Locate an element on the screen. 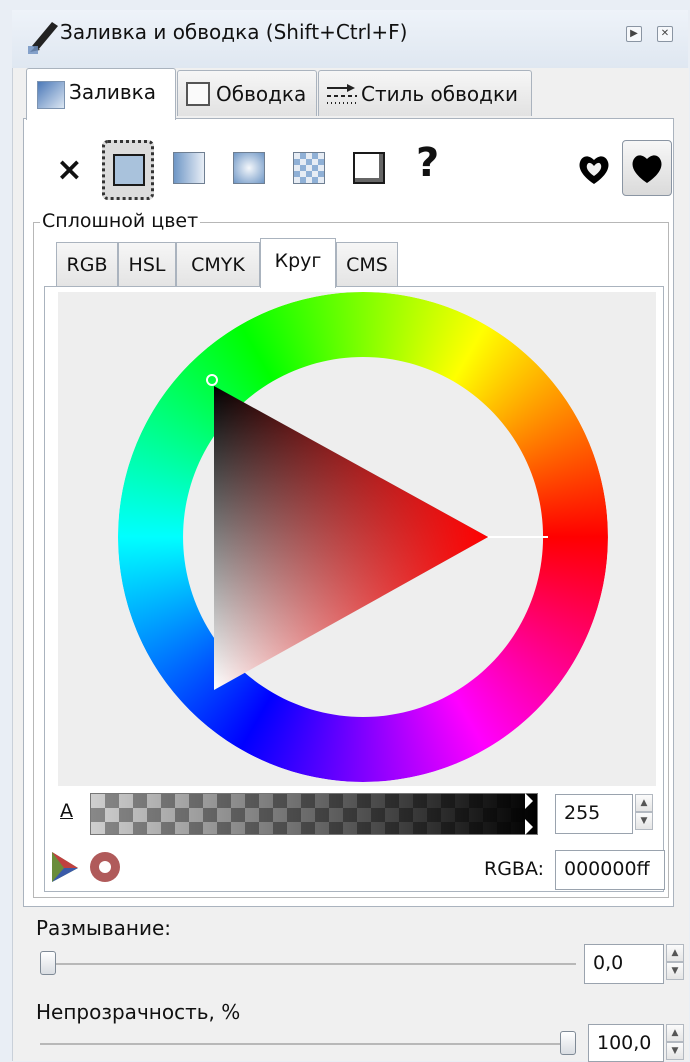 The width and height of the screenshot is (690, 1062). opacity-label: Непрозрачность, % is located at coordinates (138, 1012).